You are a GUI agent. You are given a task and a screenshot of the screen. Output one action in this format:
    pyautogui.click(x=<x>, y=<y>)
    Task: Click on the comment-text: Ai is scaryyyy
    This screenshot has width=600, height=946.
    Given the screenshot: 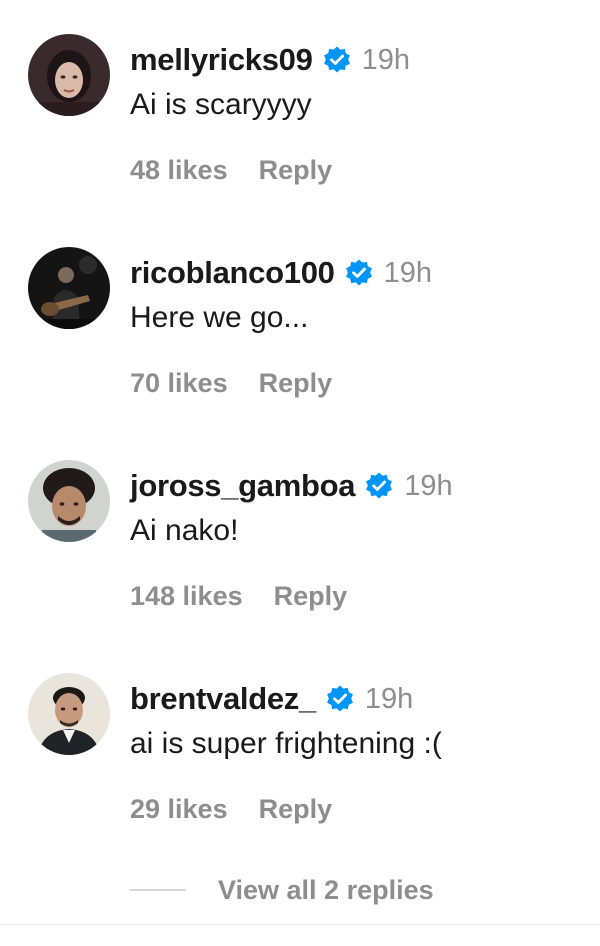 What is the action you would take?
    pyautogui.click(x=221, y=104)
    